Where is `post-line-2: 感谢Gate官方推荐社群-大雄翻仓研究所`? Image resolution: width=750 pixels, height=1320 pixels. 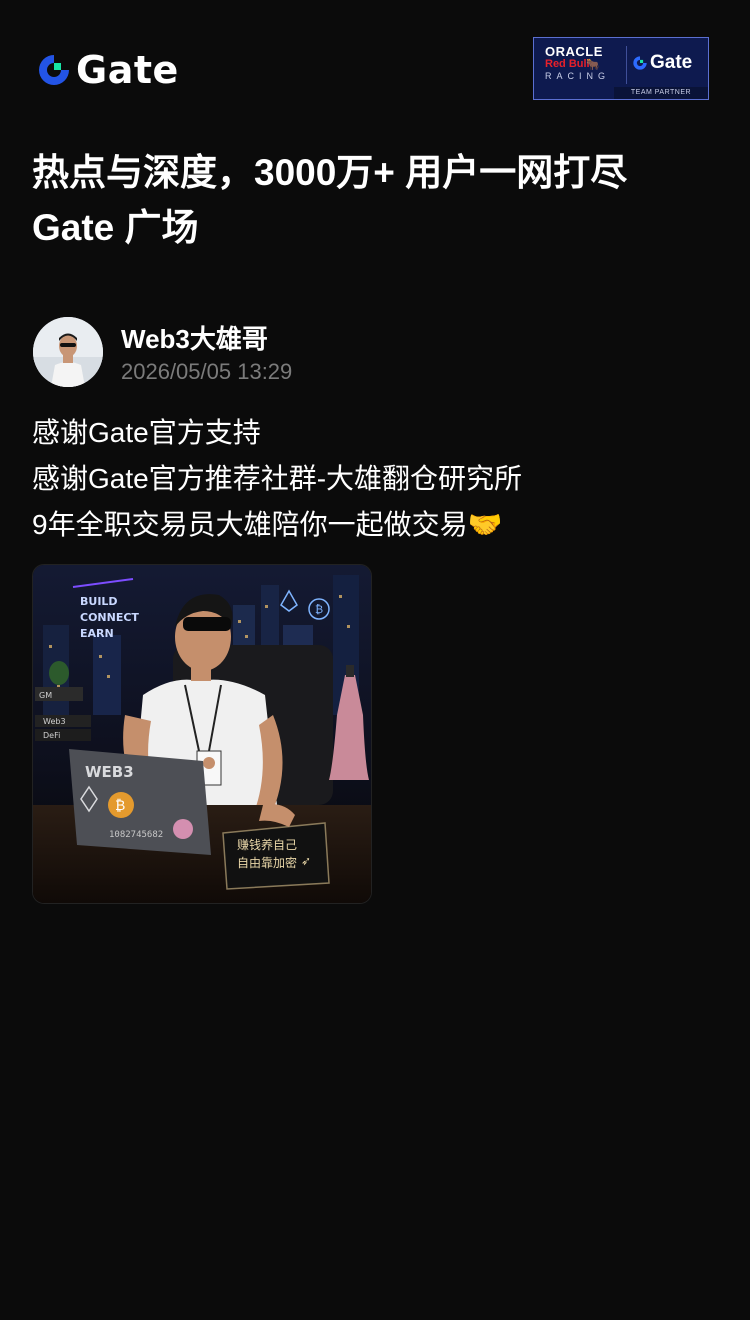 post-line-2: 感谢Gate官方推荐社群-大雄翻仓研究所 is located at coordinates (277, 478).